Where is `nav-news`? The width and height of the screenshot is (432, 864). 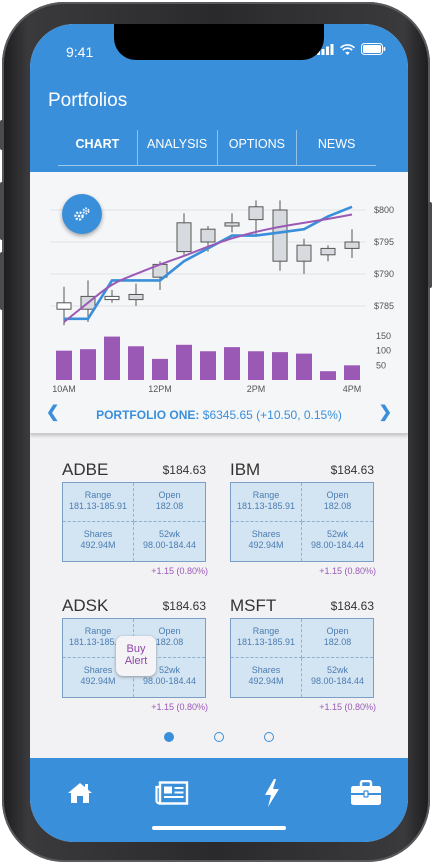
nav-news is located at coordinates (172, 793).